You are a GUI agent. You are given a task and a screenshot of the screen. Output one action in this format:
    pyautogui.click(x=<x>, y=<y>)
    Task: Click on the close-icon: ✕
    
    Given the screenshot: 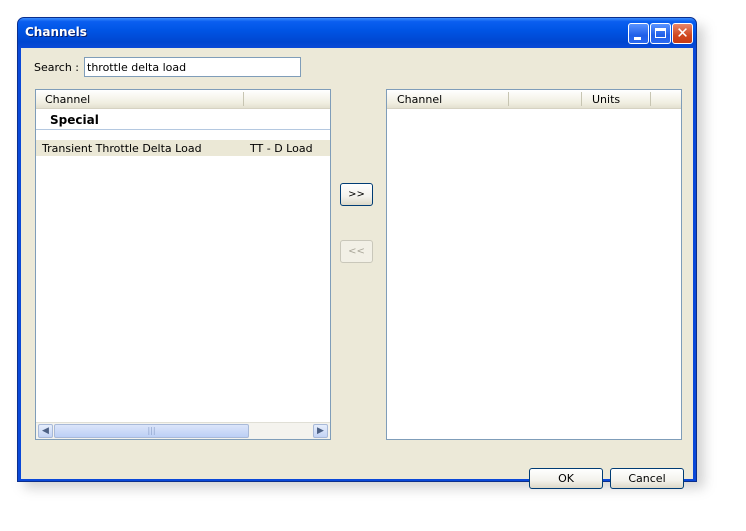 What is the action you would take?
    pyautogui.click(x=682, y=33)
    